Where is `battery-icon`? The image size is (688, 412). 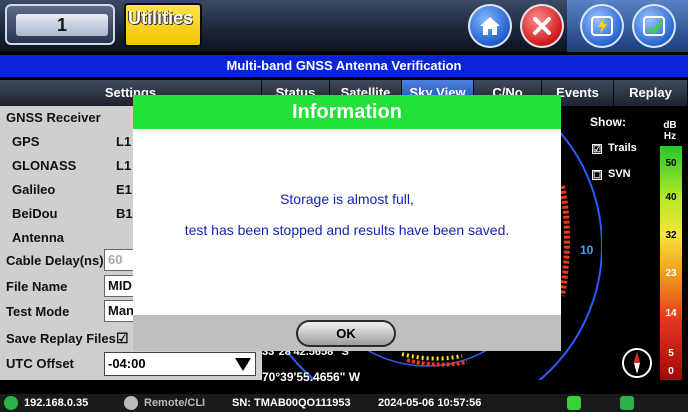
battery-icon is located at coordinates (574, 403).